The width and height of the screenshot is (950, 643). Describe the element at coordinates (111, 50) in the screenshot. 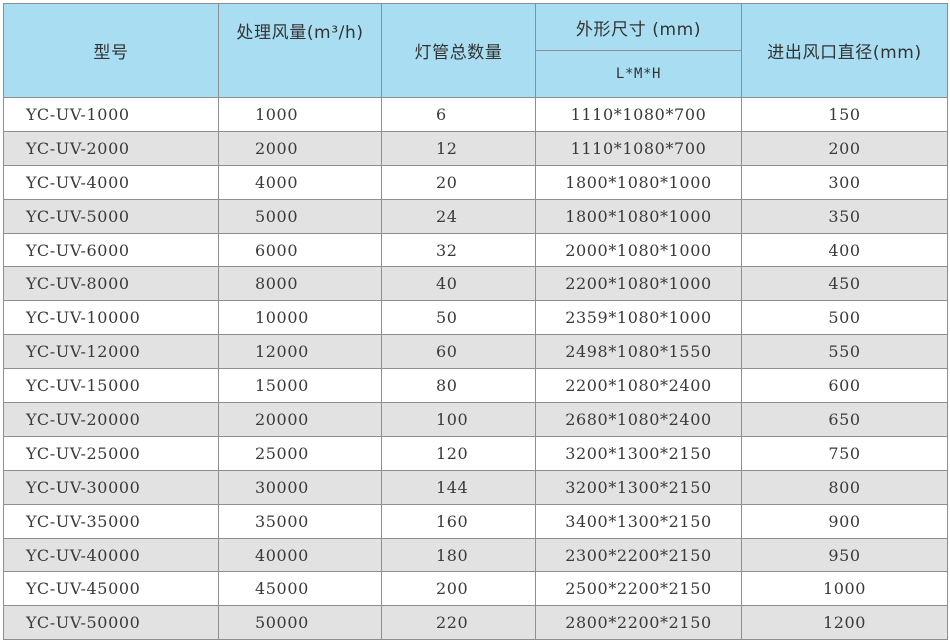

I see `header-model: 型号` at that location.